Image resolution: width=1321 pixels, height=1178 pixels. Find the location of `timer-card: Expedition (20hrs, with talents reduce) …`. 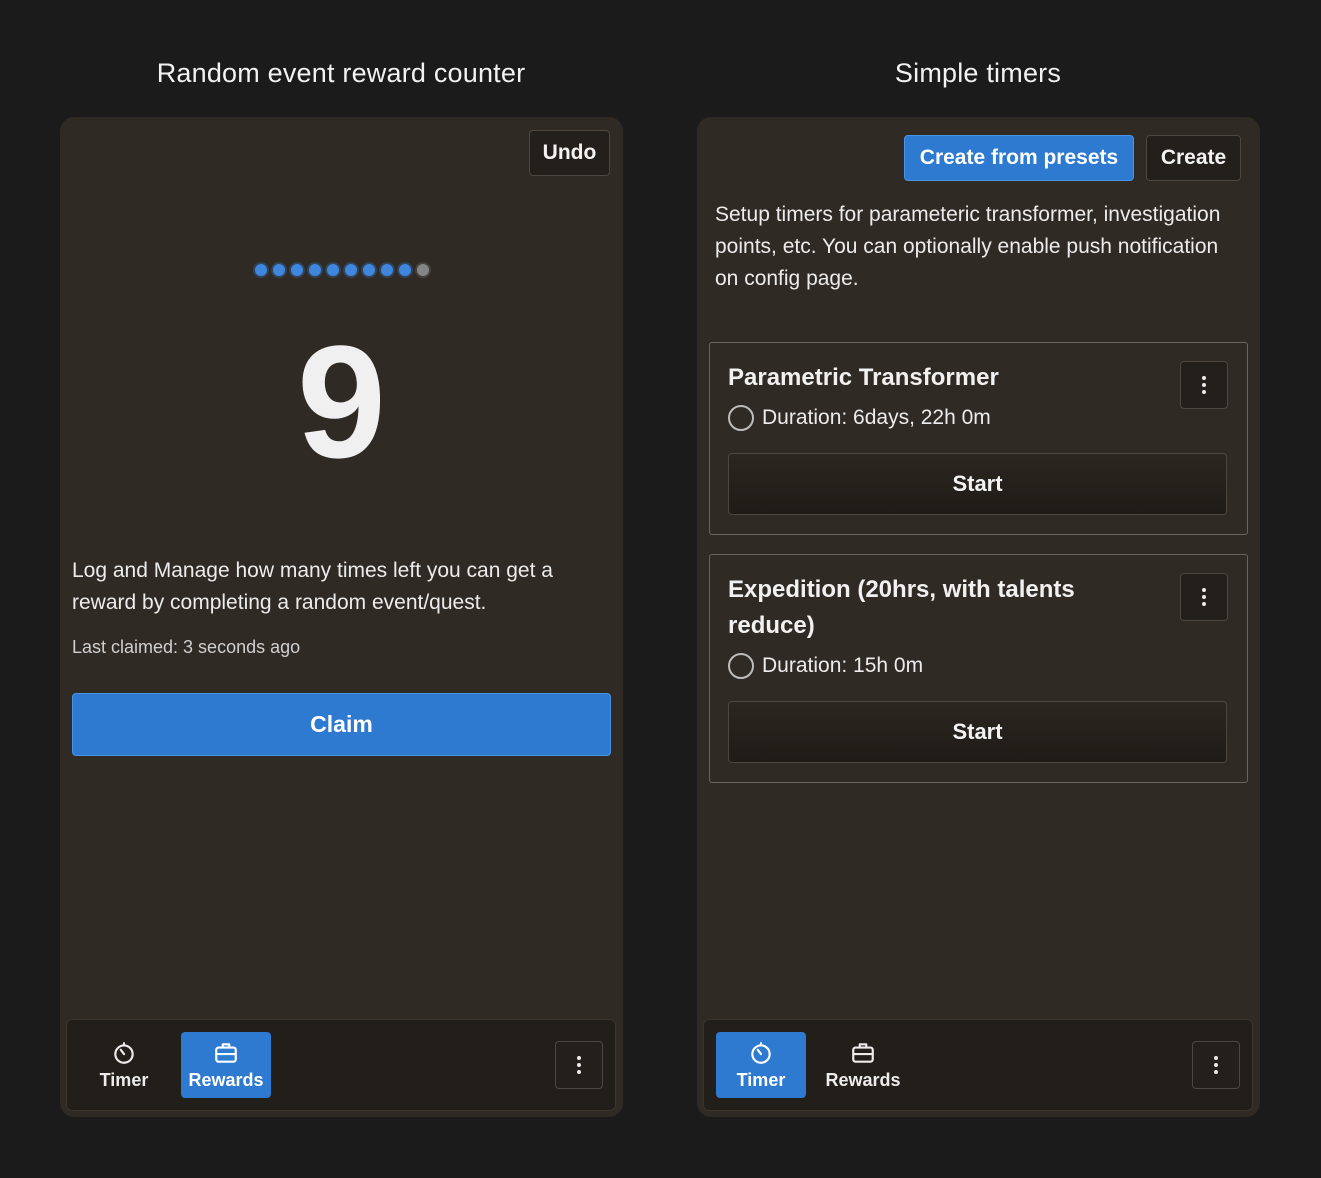

timer-card: Expedition (20hrs, with talents reduce) … is located at coordinates (978, 668).